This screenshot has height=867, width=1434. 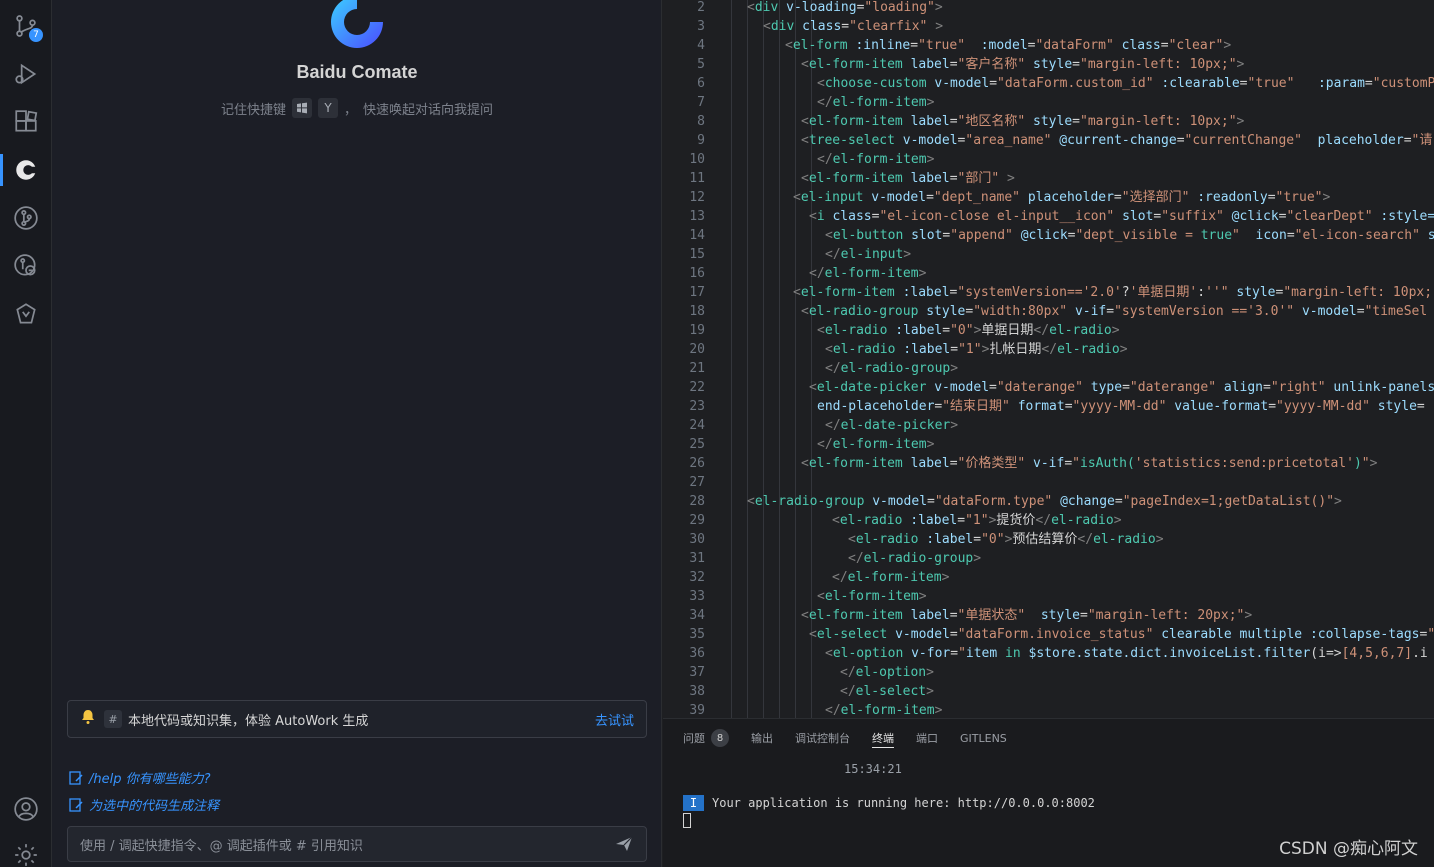 I want to click on settings-icon, so click(x=26, y=851).